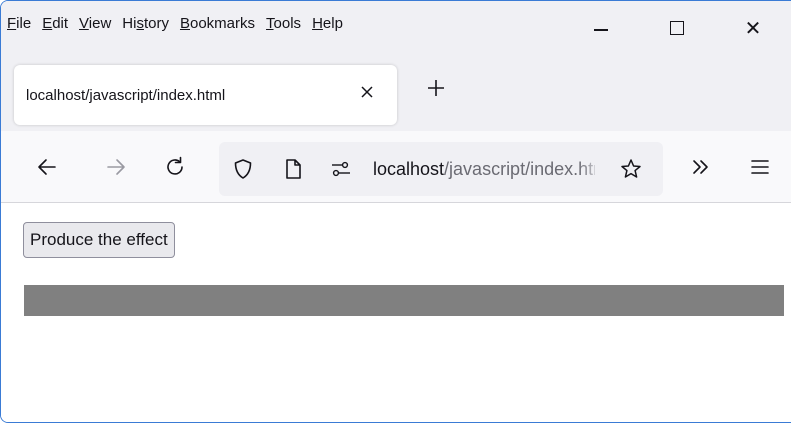 The width and height of the screenshot is (791, 423). I want to click on page-icon, so click(293, 169).